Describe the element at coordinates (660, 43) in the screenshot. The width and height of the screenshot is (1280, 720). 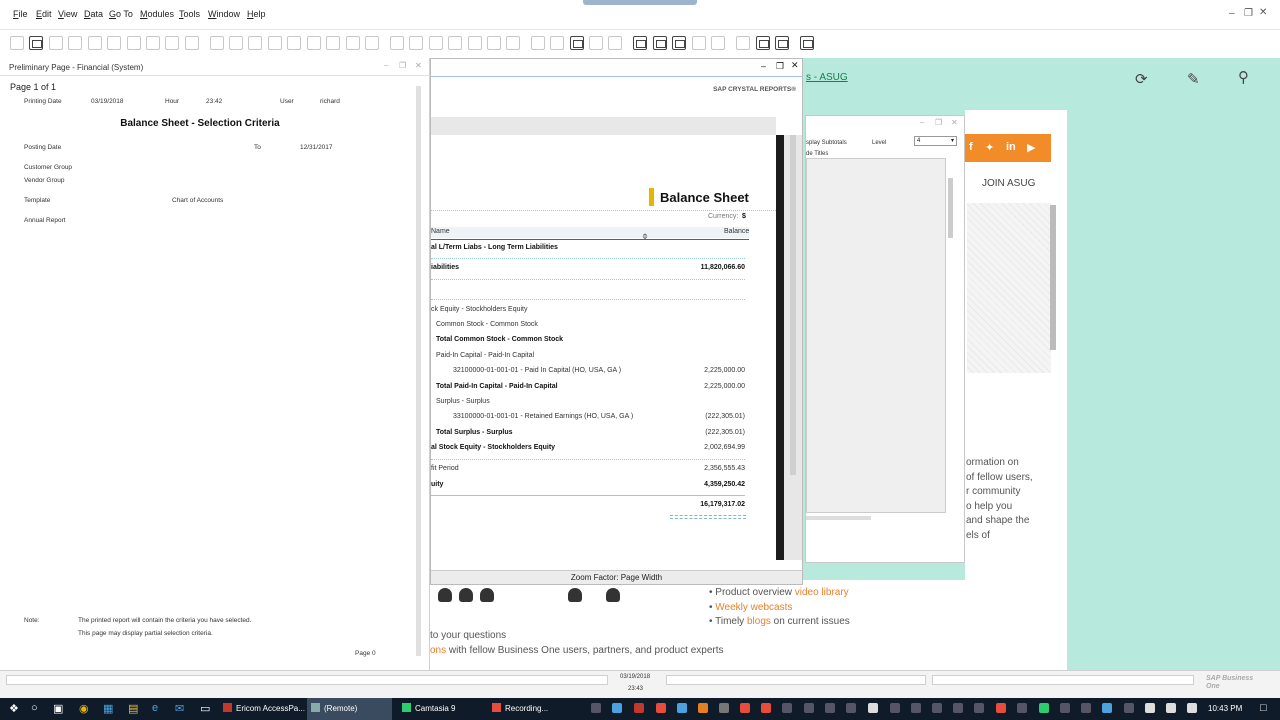
I see `drag-relate-icon` at that location.